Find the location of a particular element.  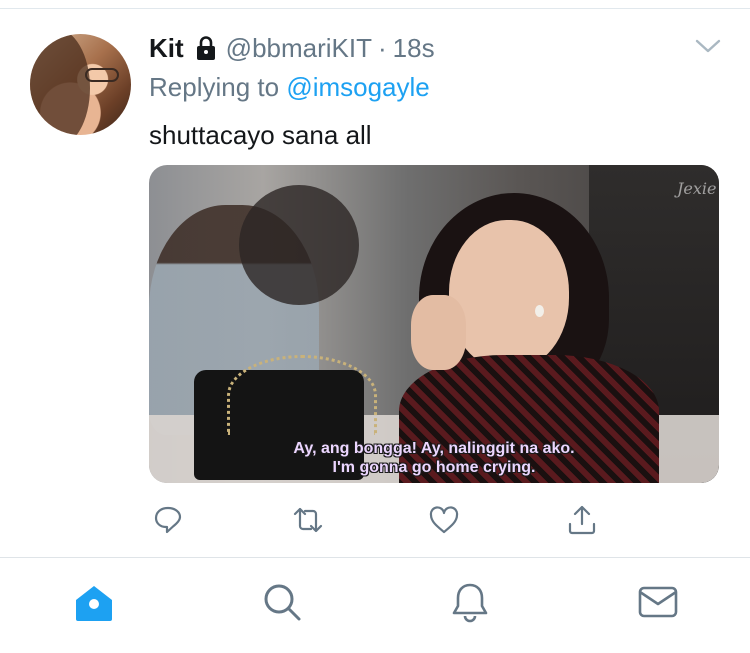

replying-to: Replying to @imsogayle is located at coordinates (289, 87).